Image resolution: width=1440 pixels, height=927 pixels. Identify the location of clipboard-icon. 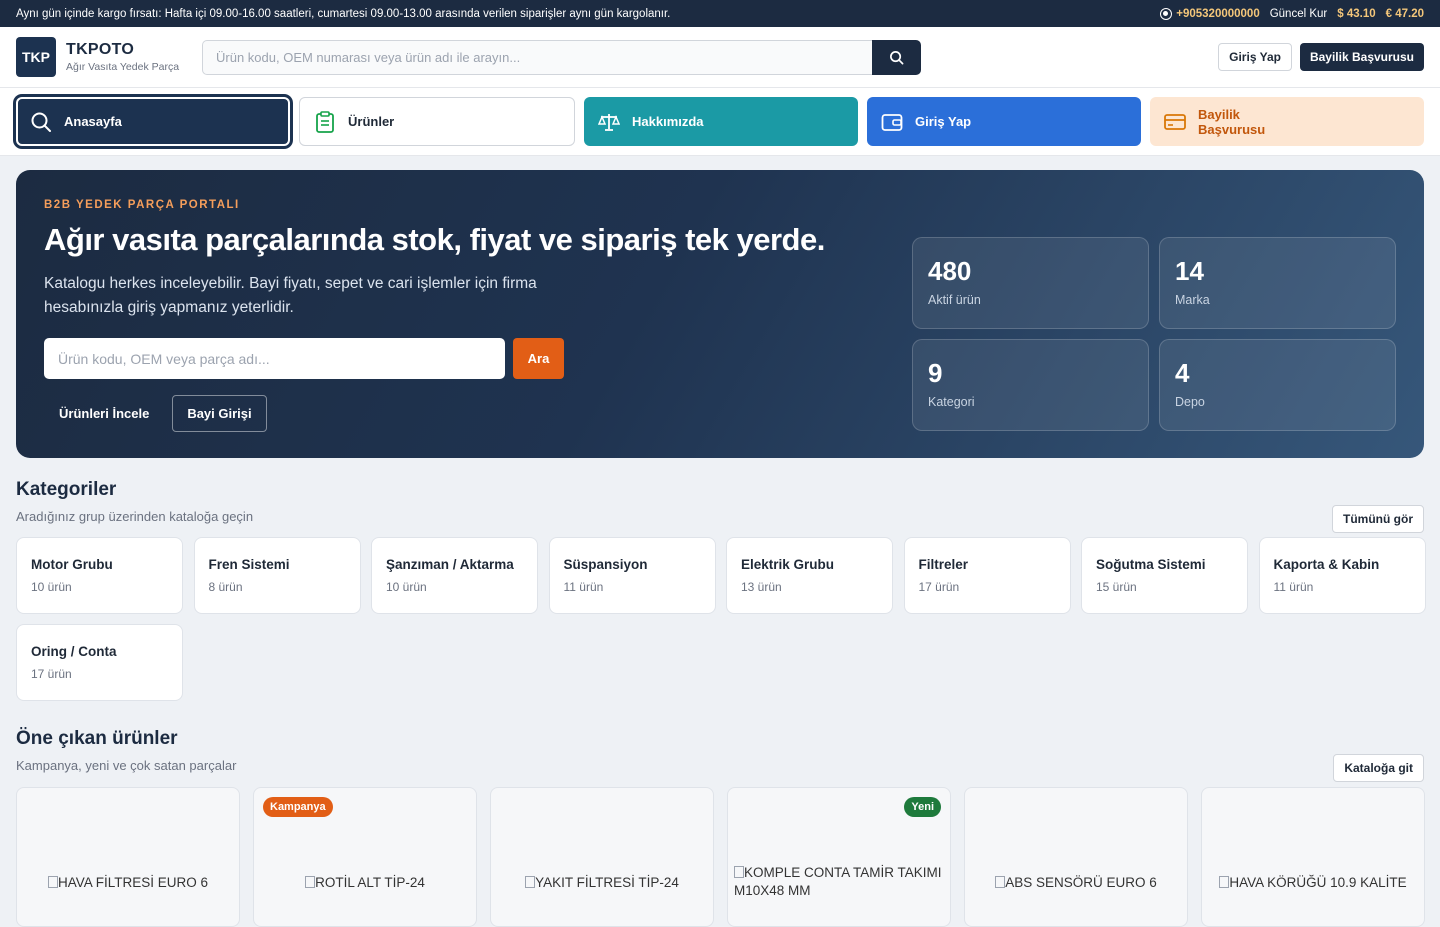
(325, 121).